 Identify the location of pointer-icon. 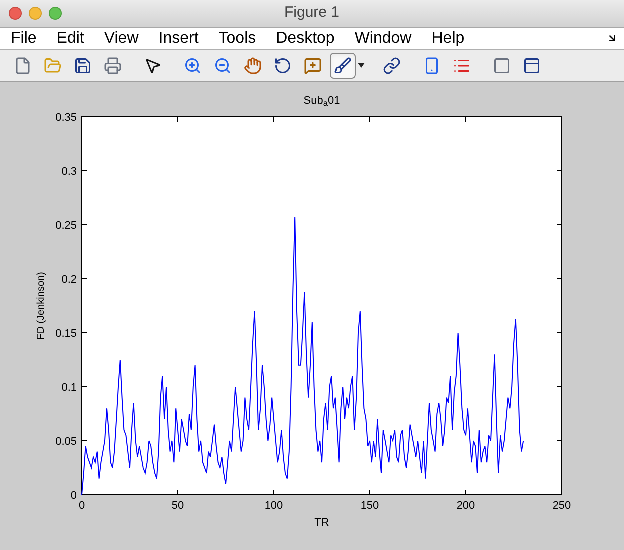
(153, 65).